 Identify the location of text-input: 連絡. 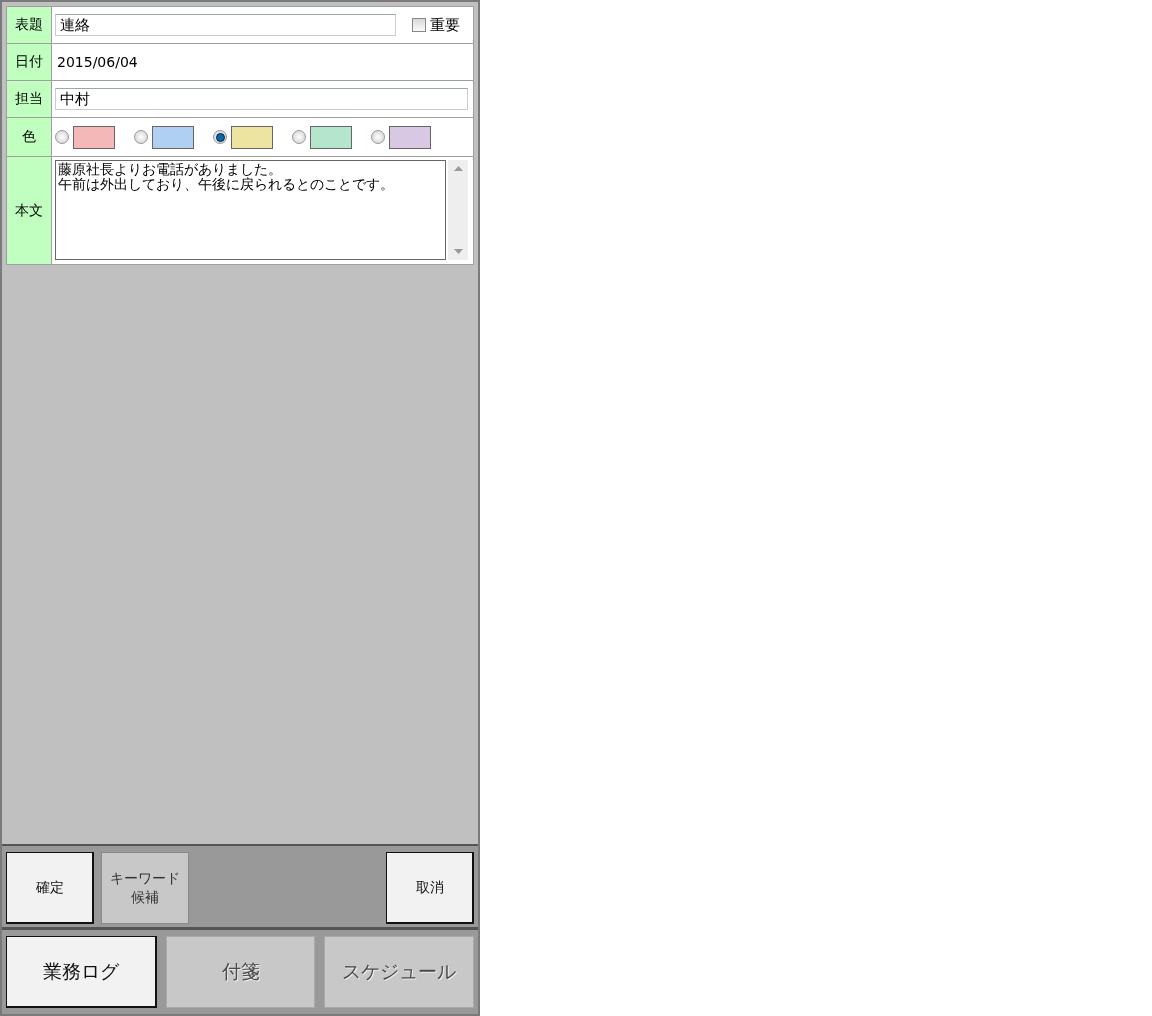
(225, 25).